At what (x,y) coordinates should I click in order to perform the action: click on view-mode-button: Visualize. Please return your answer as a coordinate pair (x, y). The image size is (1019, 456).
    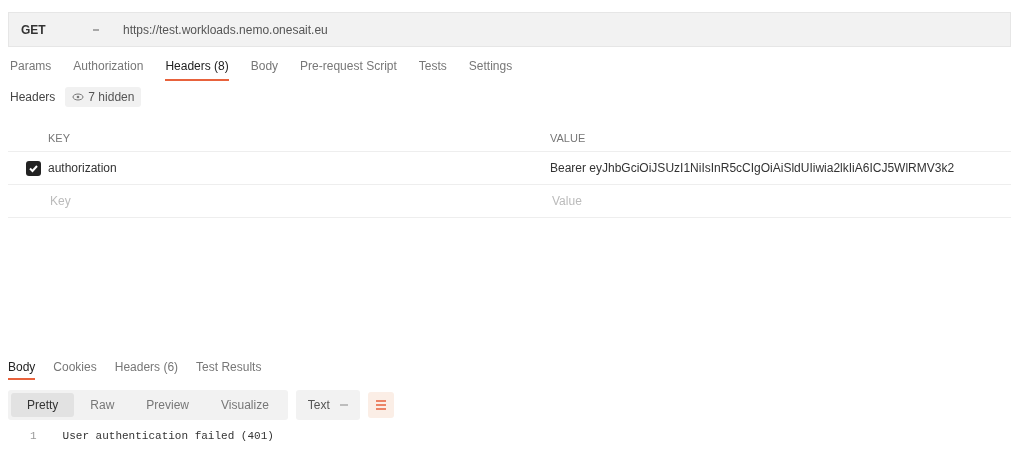
    Looking at the image, I should click on (245, 405).